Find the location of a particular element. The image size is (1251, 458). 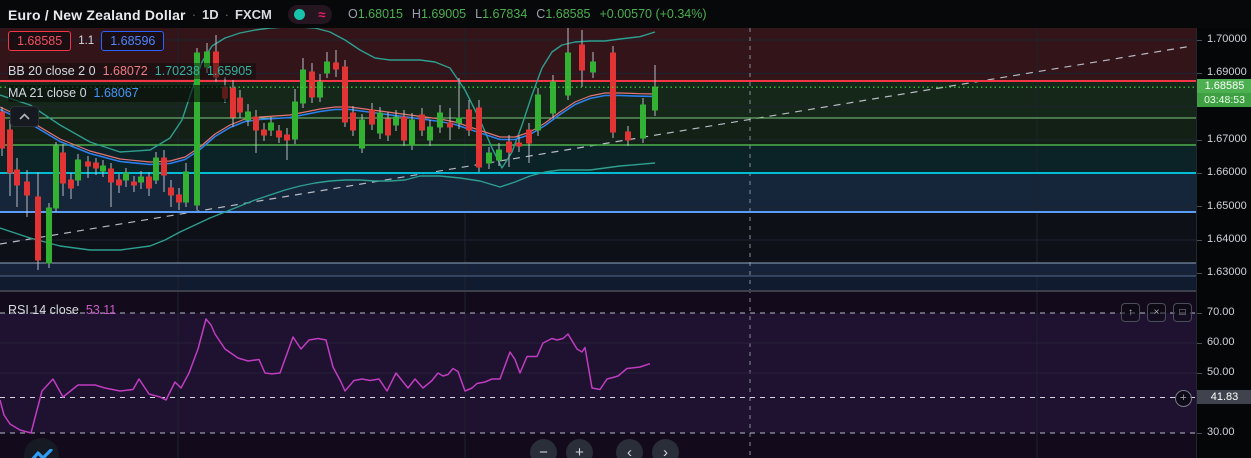

axis-price-label: 1.69000 is located at coordinates (1227, 72).